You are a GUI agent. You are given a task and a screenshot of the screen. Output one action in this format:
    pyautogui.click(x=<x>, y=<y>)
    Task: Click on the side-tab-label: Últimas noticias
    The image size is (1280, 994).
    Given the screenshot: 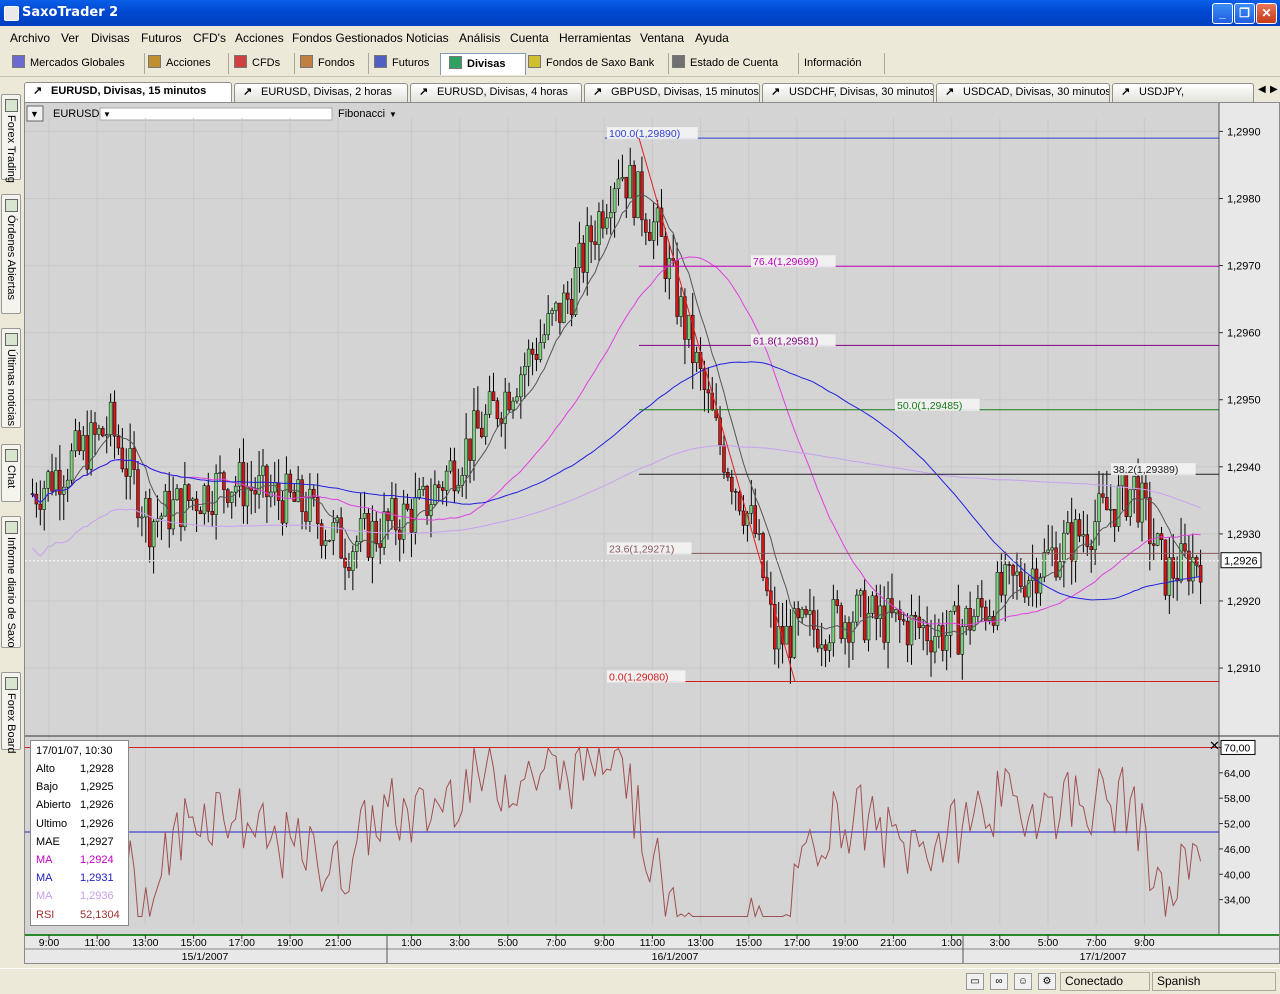 What is the action you would take?
    pyautogui.click(x=11, y=388)
    